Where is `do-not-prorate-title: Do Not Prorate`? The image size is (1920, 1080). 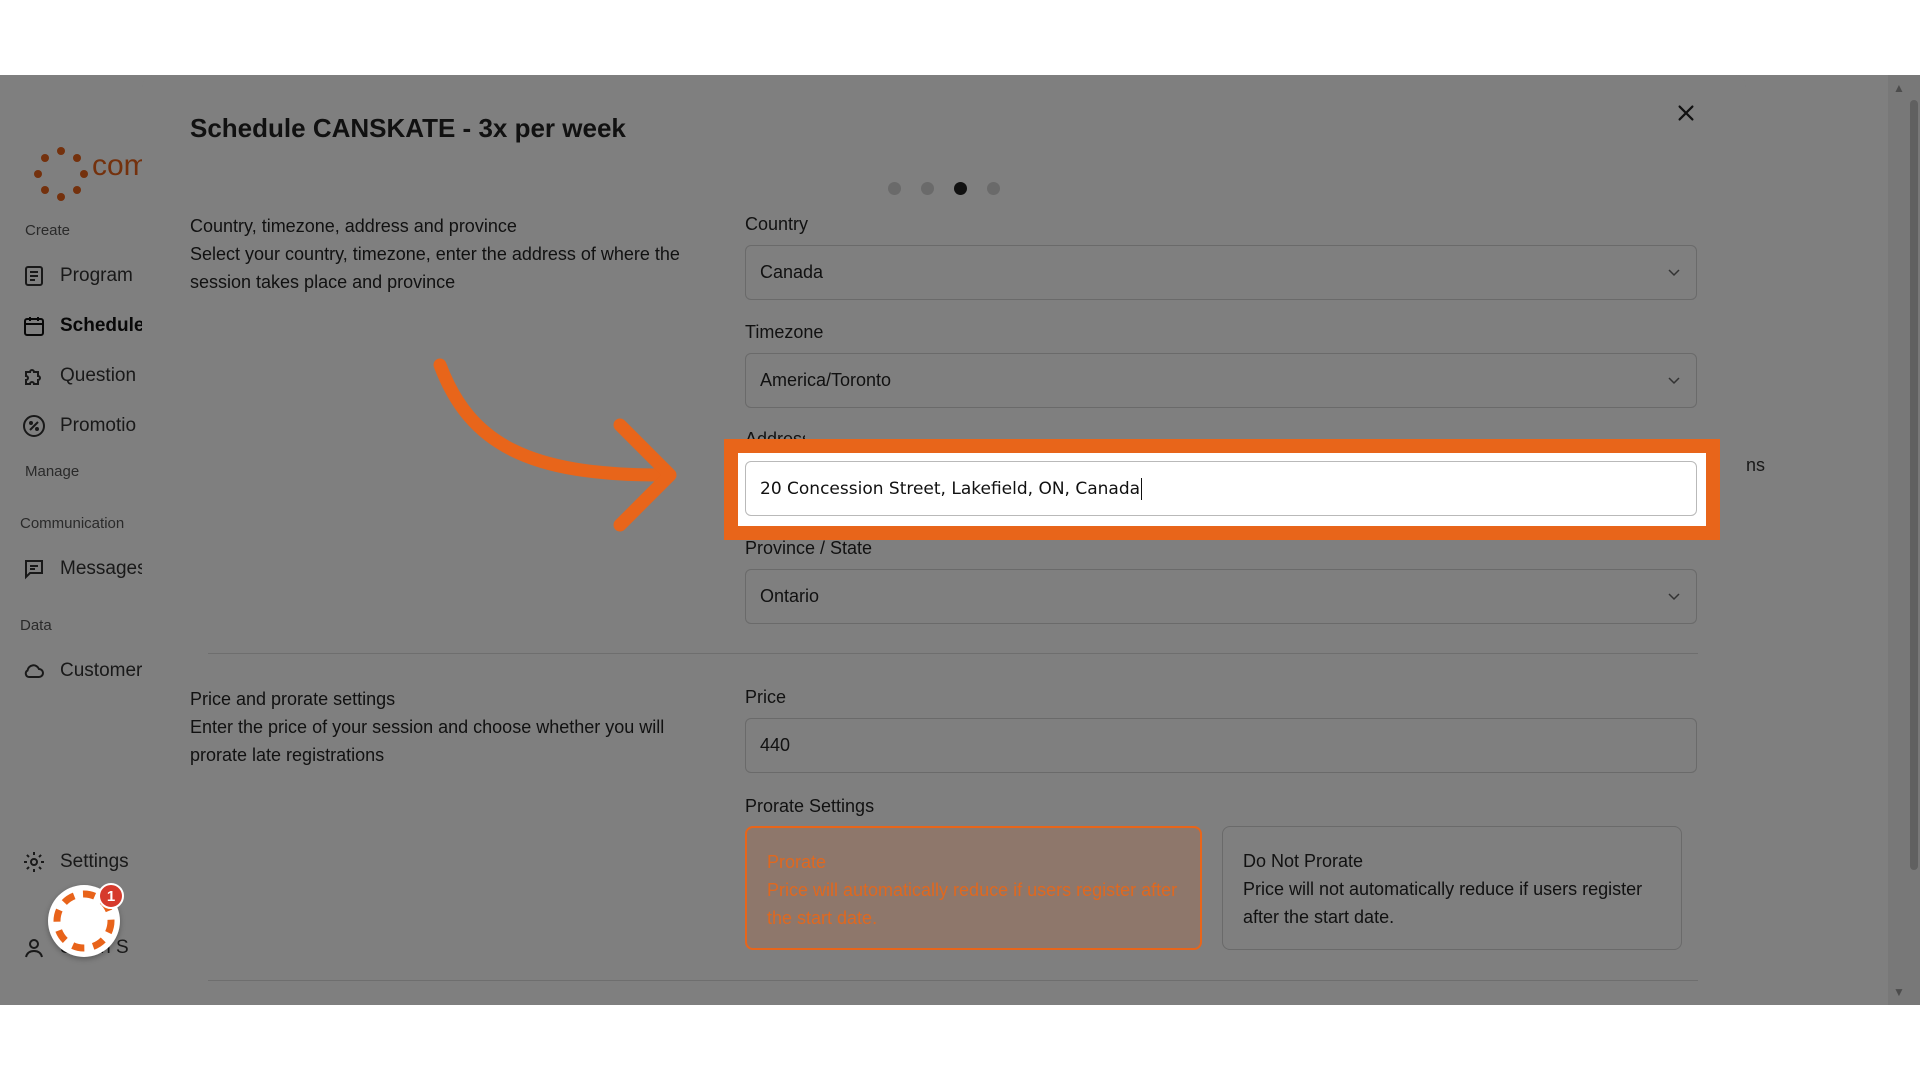
do-not-prorate-title: Do Not Prorate is located at coordinates (1303, 861).